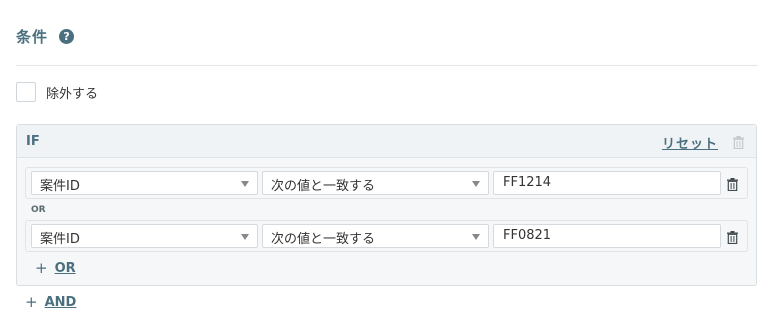 The image size is (773, 327). What do you see at coordinates (38, 210) in the screenshot?
I see `or-separator: OR` at bounding box center [38, 210].